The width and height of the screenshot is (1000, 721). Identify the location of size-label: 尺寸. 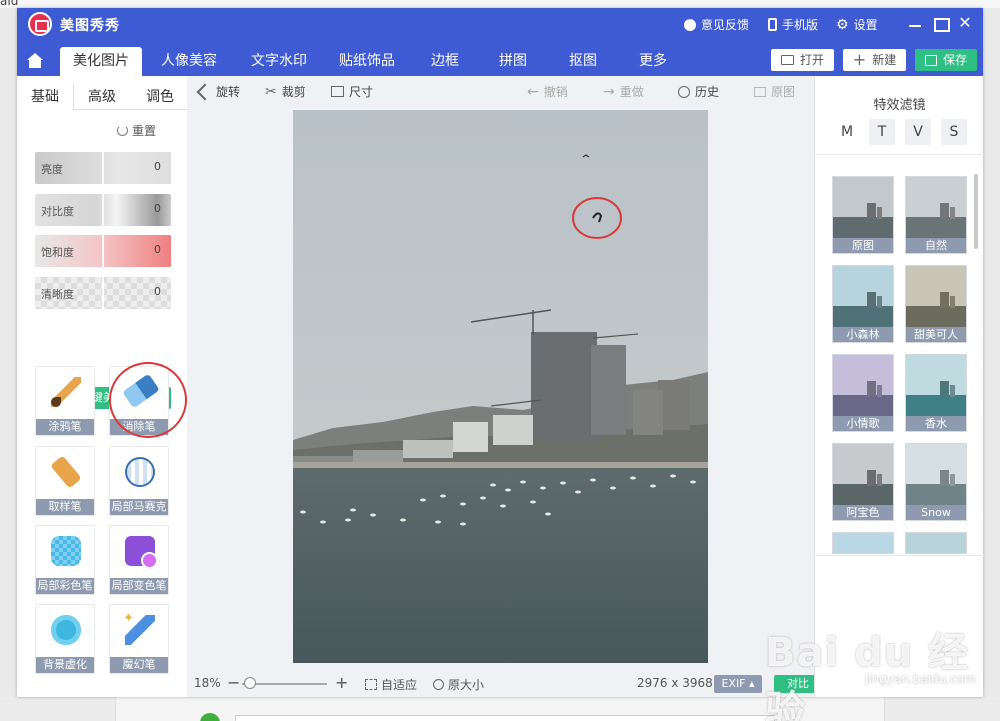
(361, 92).